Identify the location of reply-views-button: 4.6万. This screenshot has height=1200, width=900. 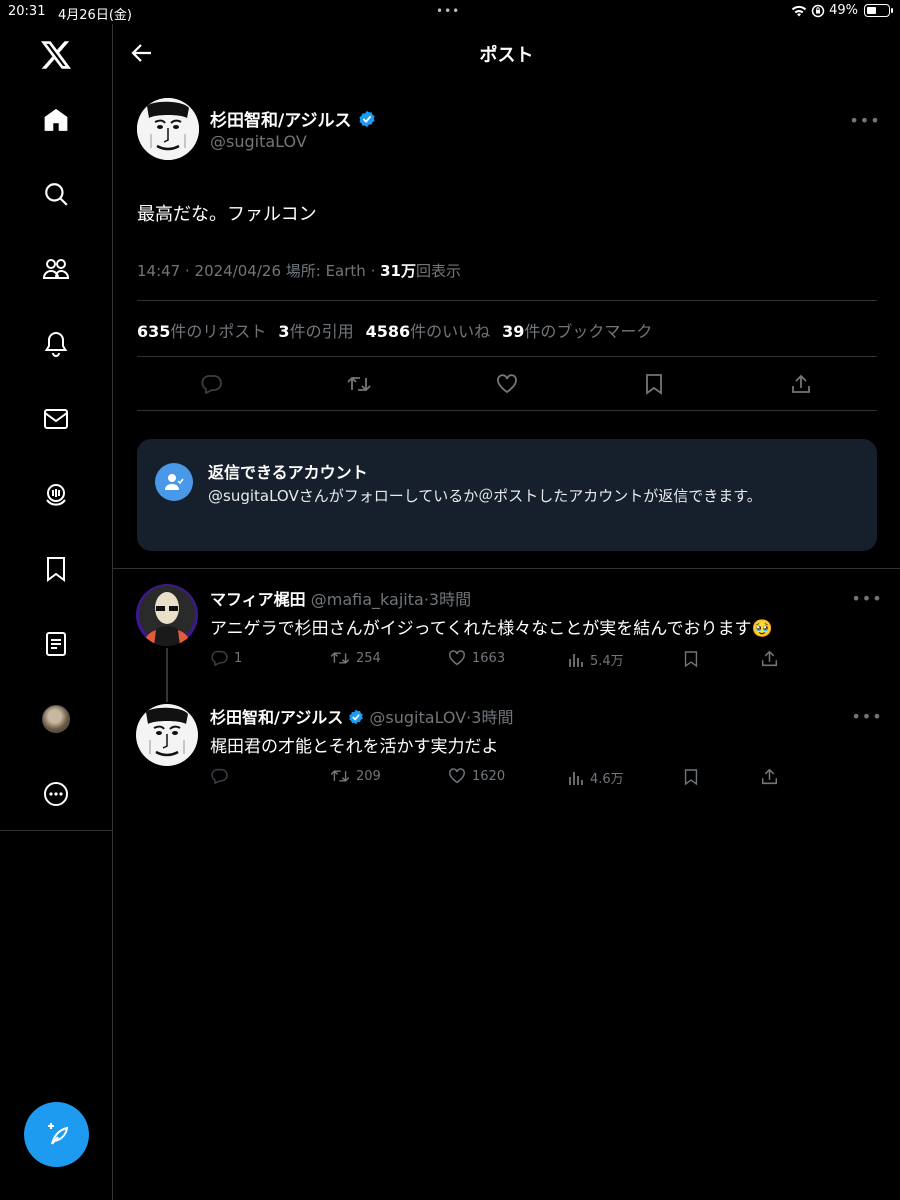
(596, 777).